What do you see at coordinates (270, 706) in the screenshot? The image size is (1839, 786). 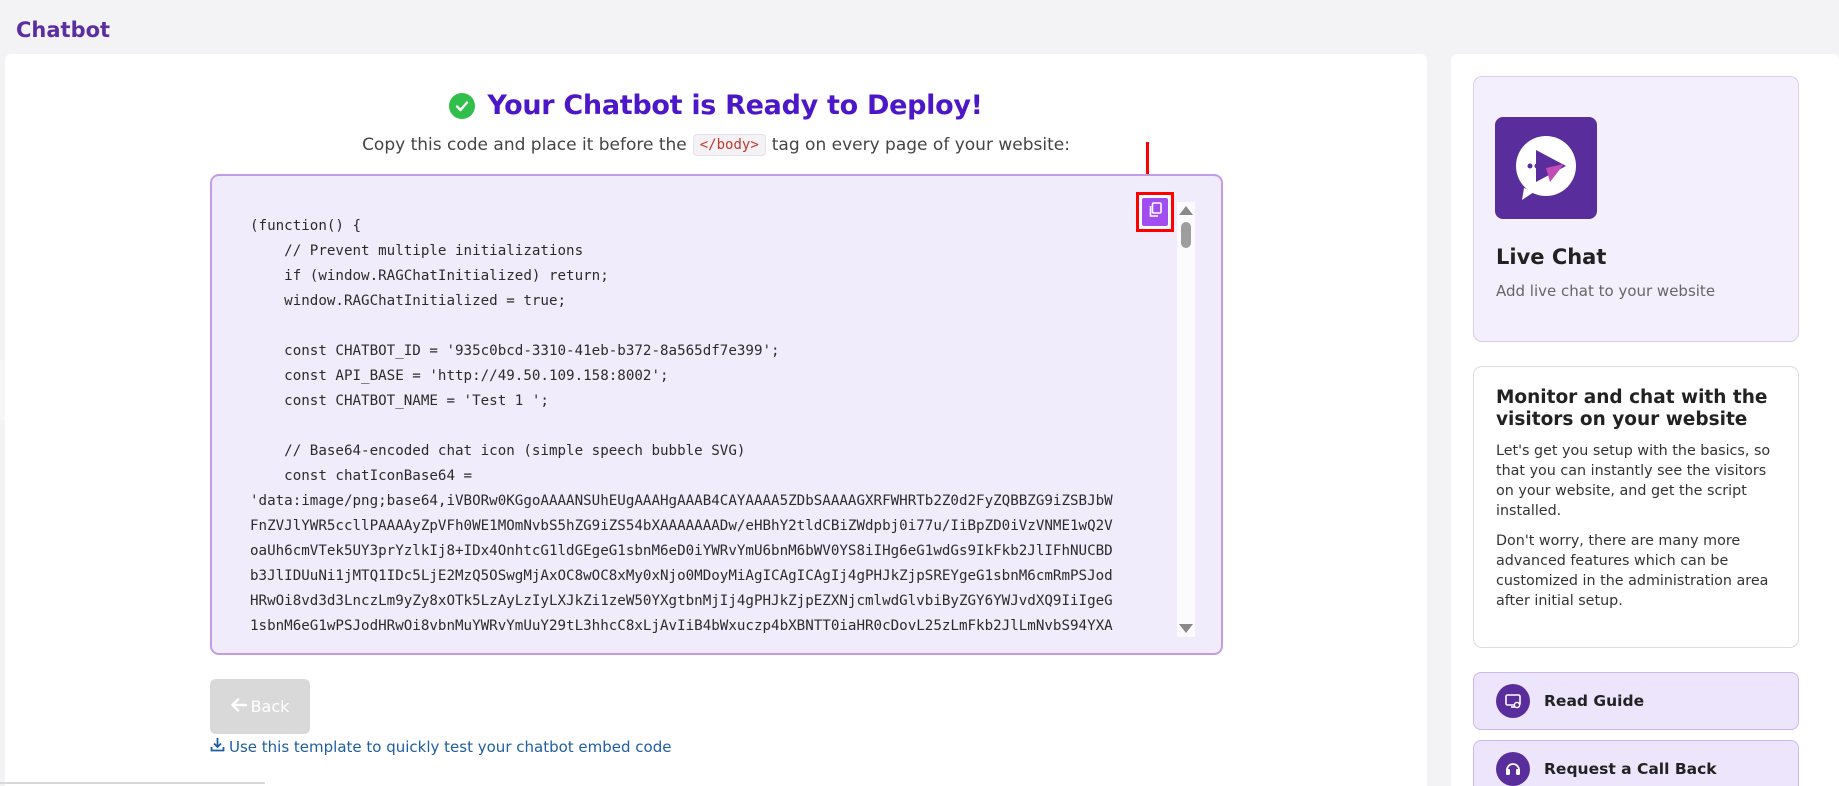 I see `back-button-label: Back` at bounding box center [270, 706].